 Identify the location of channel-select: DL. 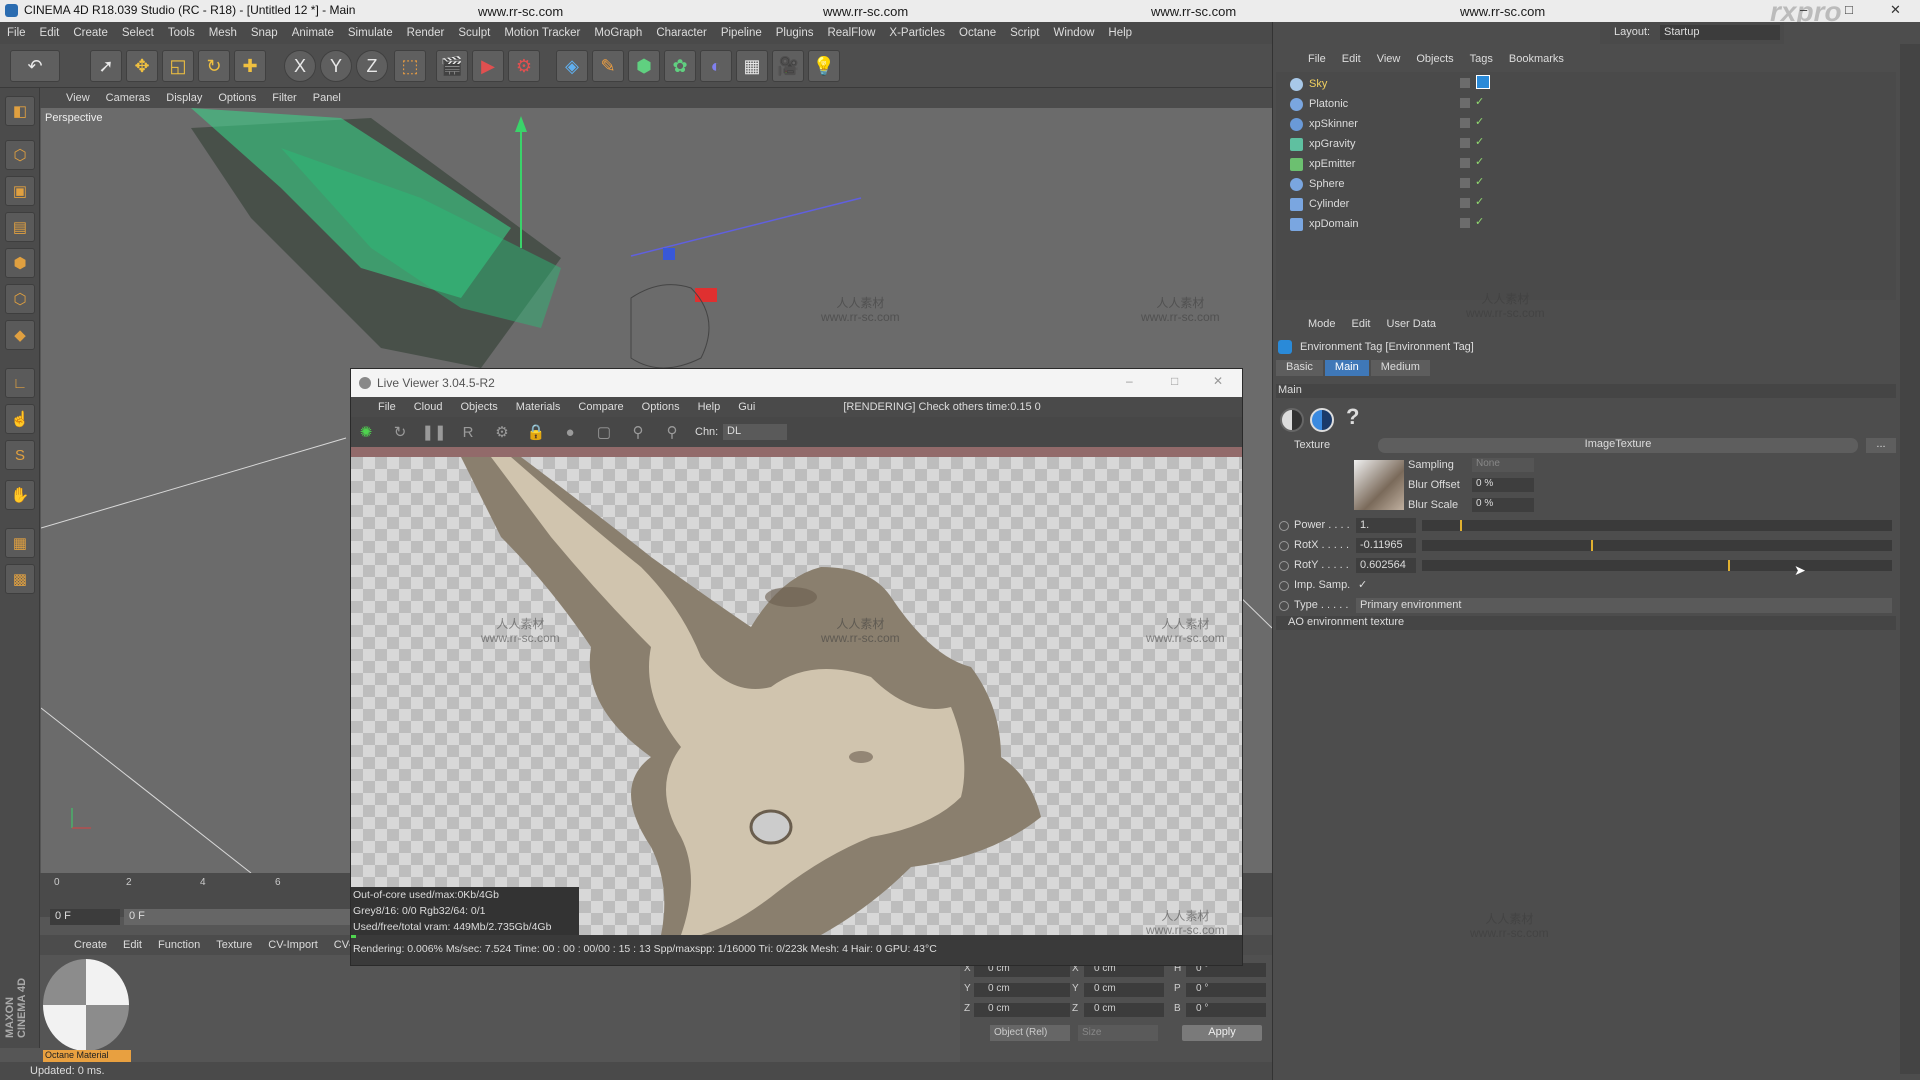
(755, 432).